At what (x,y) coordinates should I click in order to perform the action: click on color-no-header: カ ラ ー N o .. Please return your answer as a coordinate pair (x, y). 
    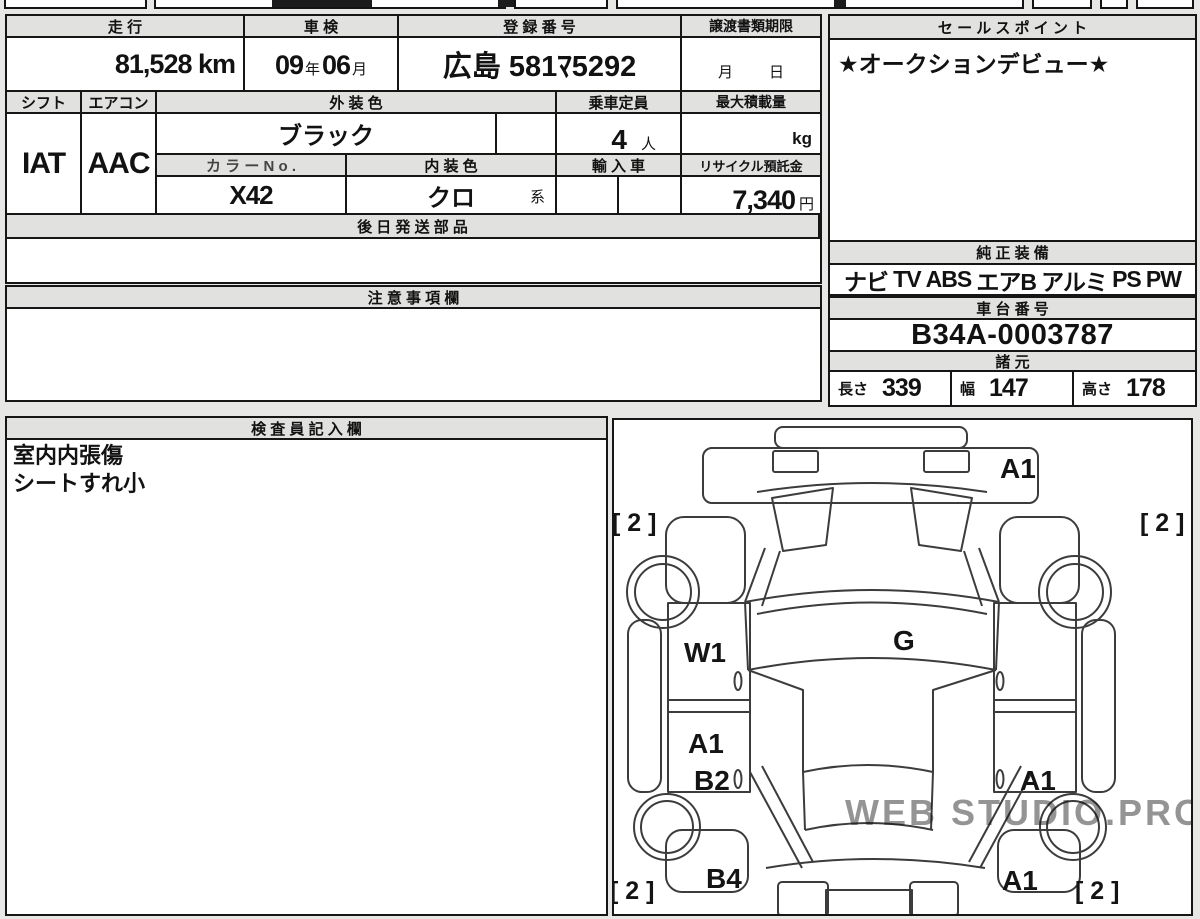
    Looking at the image, I should click on (252, 166).